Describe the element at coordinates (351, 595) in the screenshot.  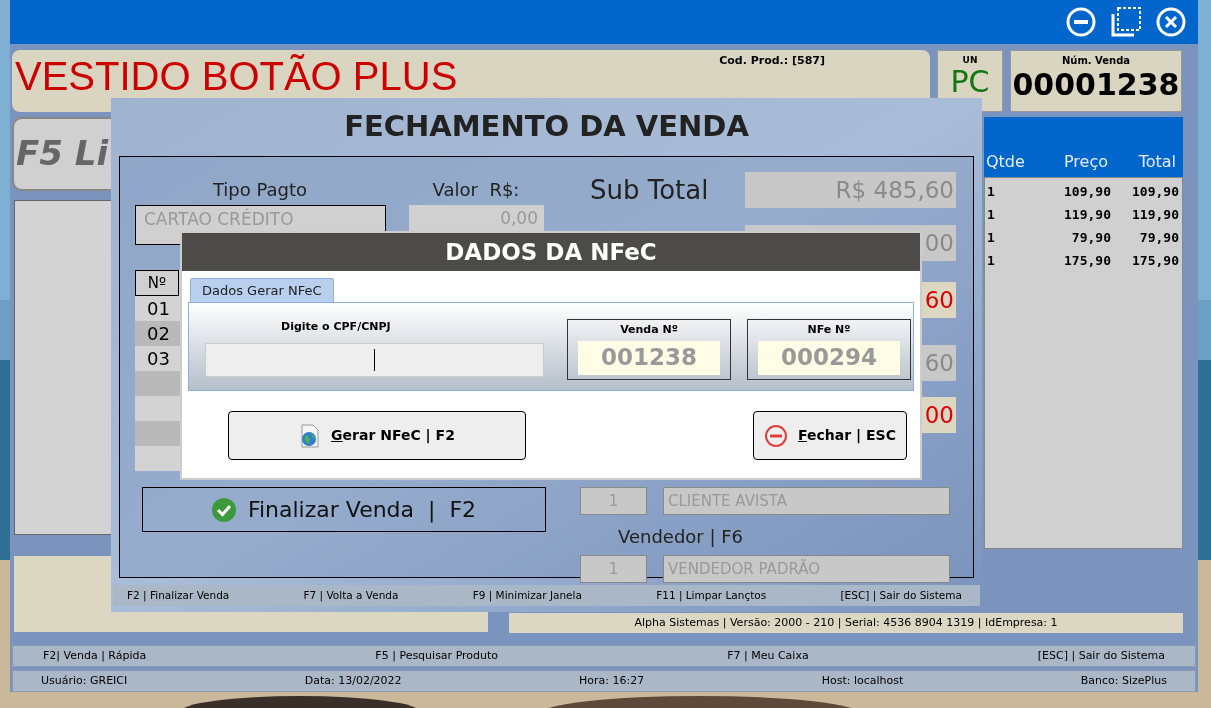
I see `shortcut-label: F7 | Volta a Venda` at that location.